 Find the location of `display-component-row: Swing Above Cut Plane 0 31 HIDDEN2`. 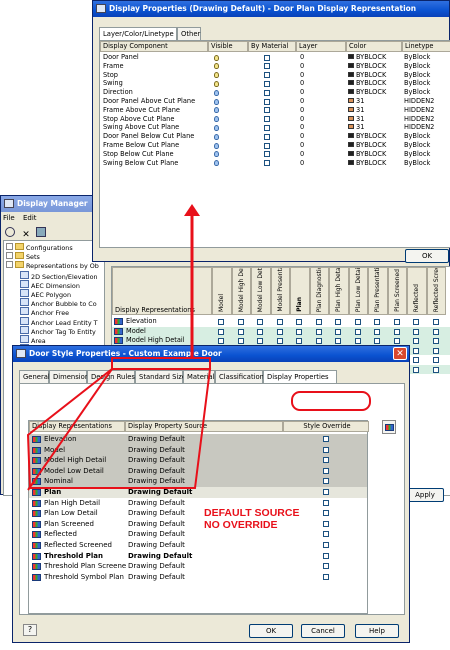

display-component-row: Swing Above Cut Plane 0 31 HIDDEN2 is located at coordinates (275, 127).